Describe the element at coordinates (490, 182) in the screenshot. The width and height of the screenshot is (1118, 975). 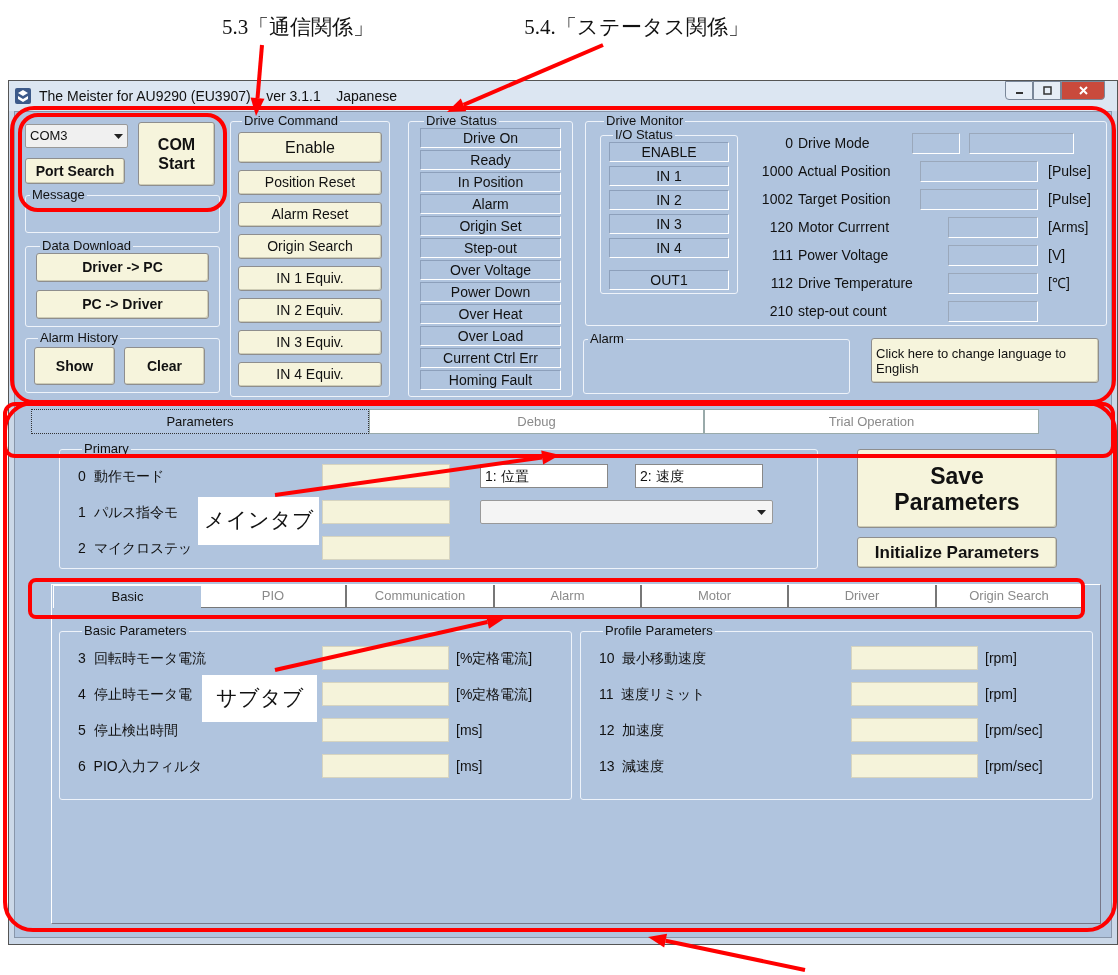
I see `status-indicator: In Position` at that location.